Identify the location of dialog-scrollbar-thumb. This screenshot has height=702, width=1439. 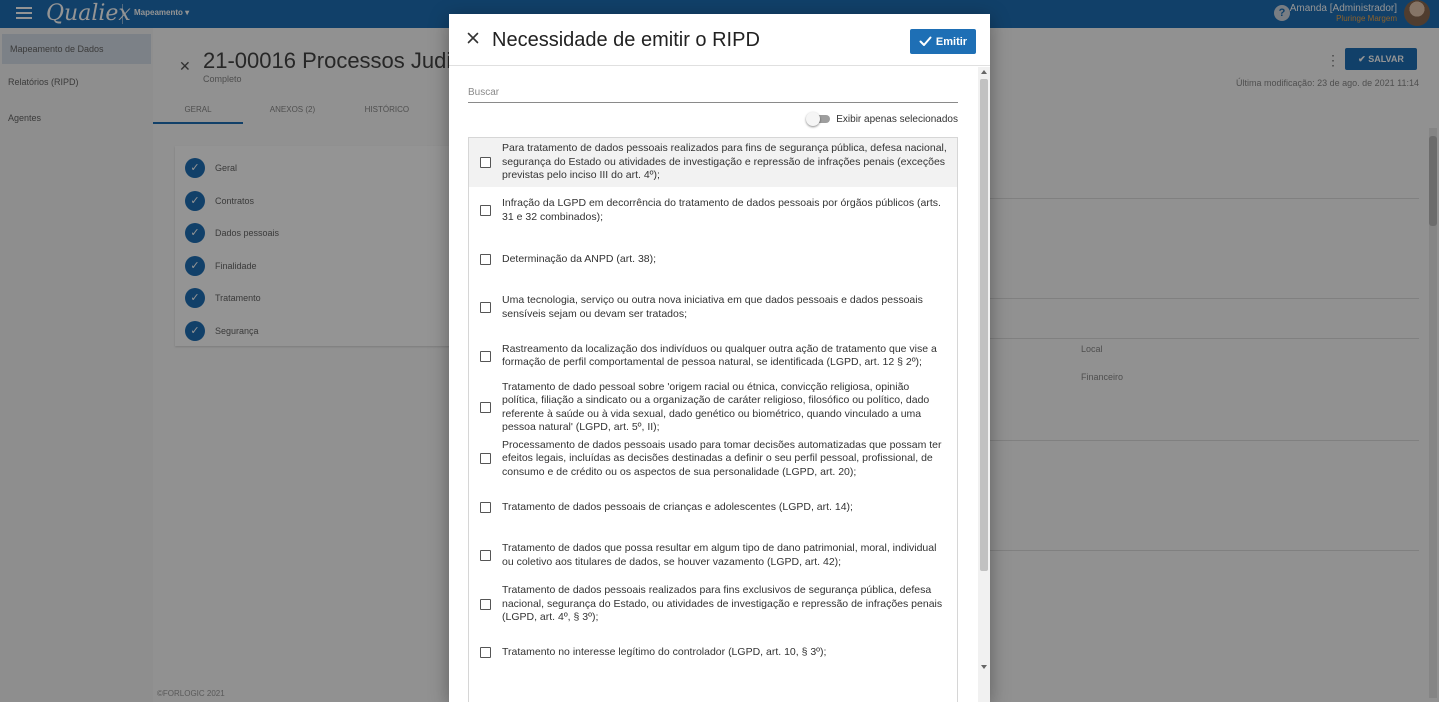
(984, 325).